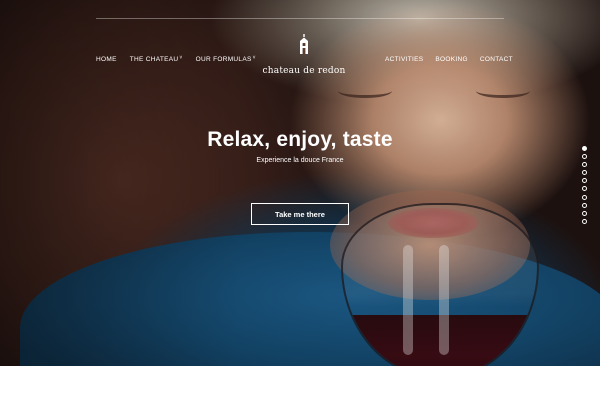  What do you see at coordinates (300, 160) in the screenshot?
I see `hero-subheadline: Experience la douce France` at bounding box center [300, 160].